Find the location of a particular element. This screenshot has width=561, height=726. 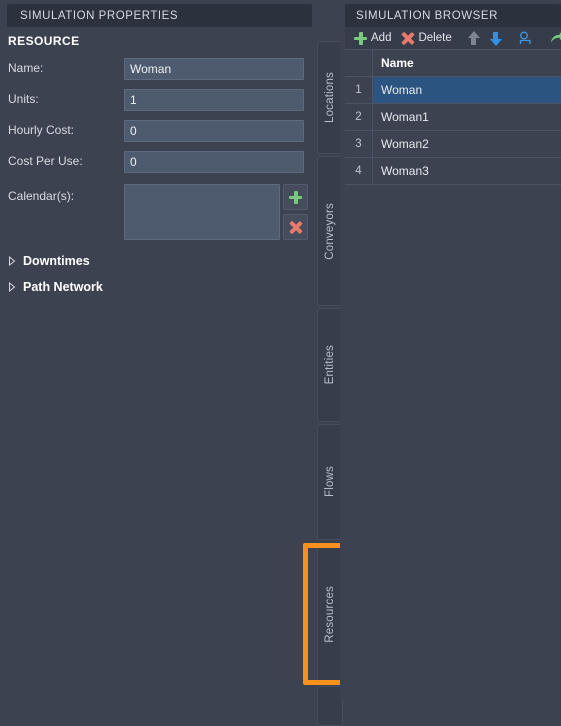

hourly-cost-input is located at coordinates (214, 131).